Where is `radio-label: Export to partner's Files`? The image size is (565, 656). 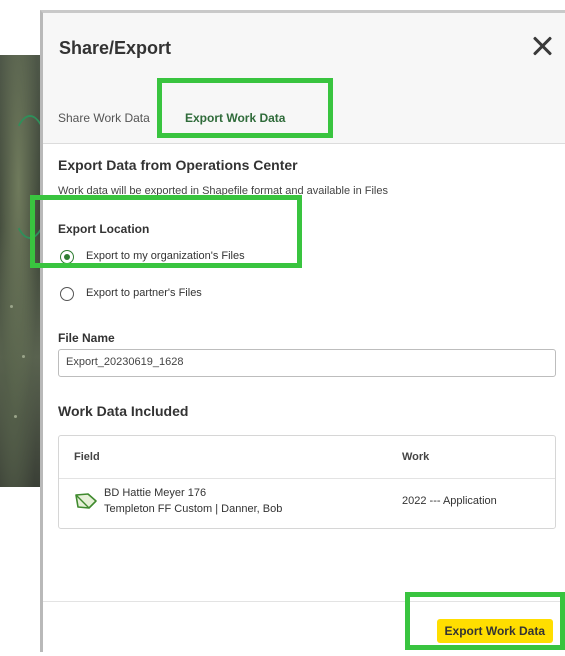 radio-label: Export to partner's Files is located at coordinates (144, 293).